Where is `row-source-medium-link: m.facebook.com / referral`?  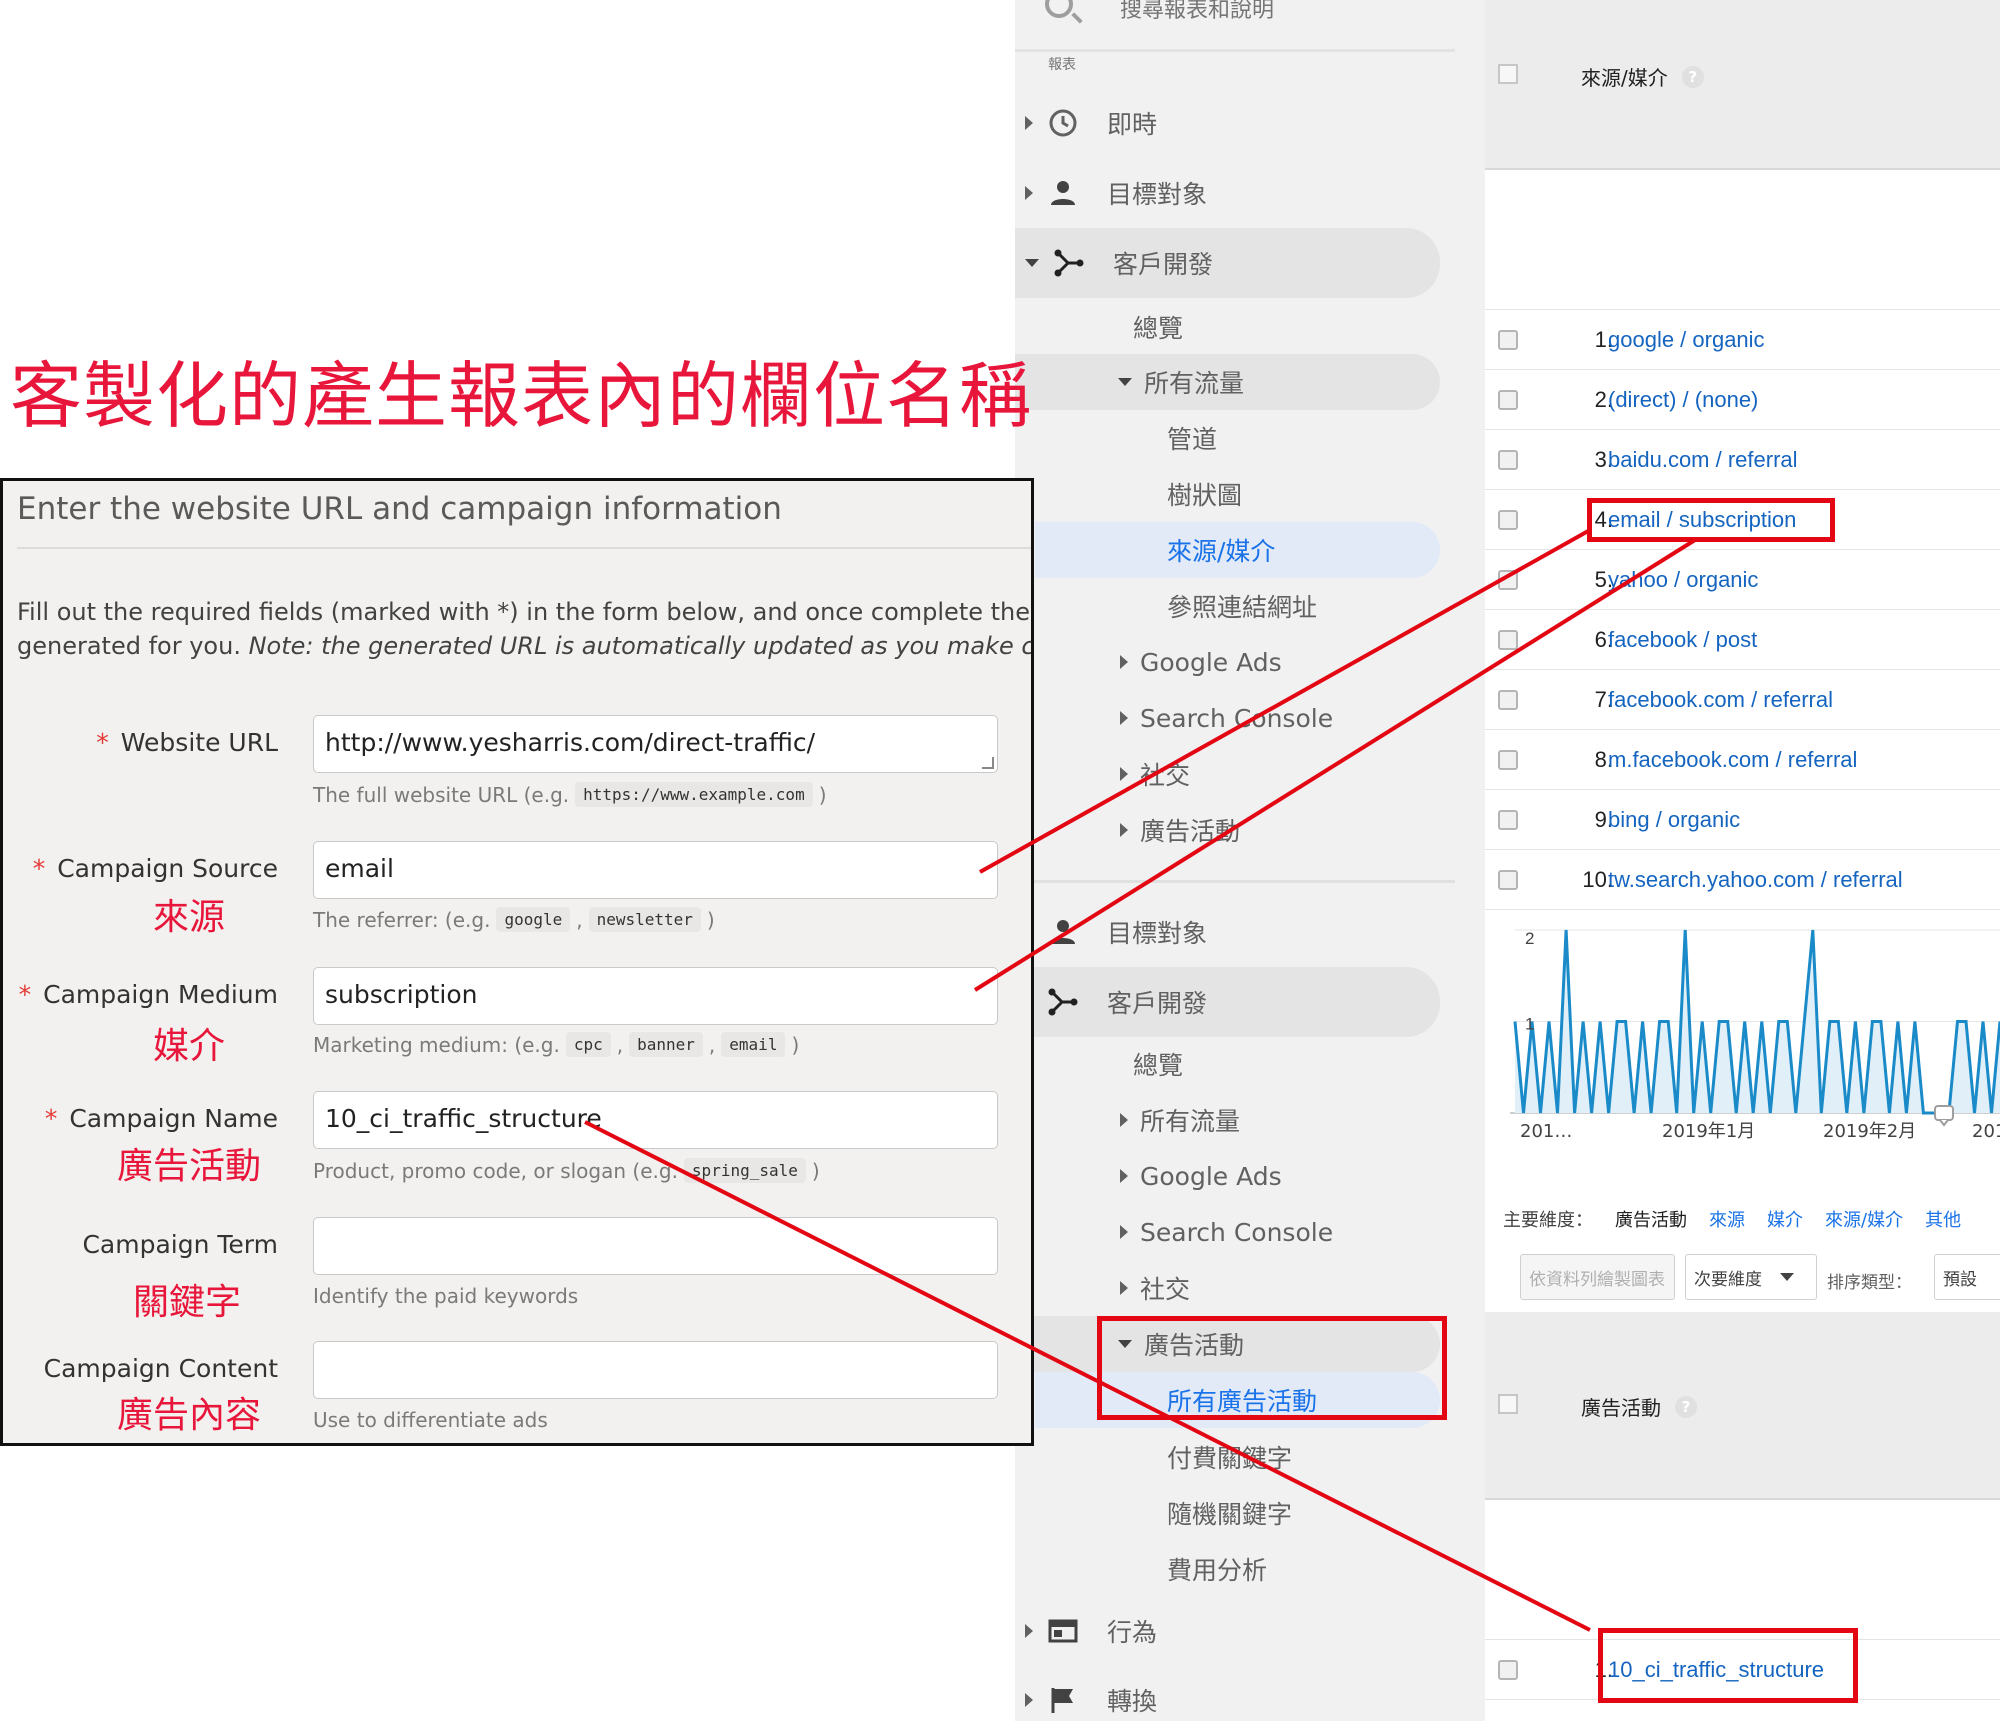
row-source-medium-link: m.facebook.com / referral is located at coordinates (1732, 760).